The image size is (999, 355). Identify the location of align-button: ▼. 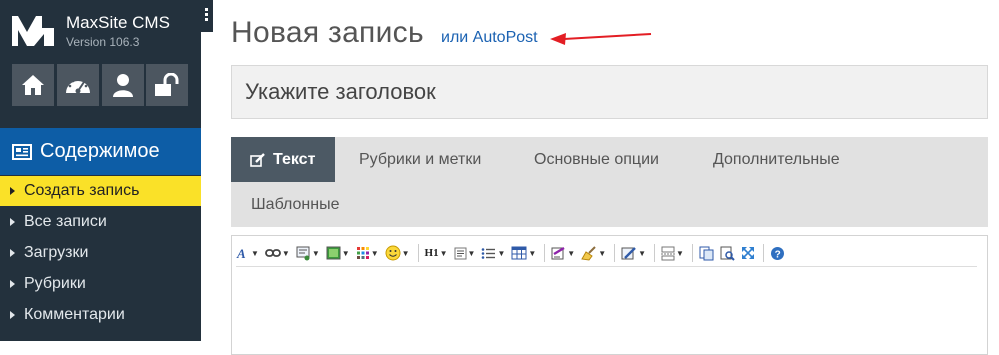
(464, 253).